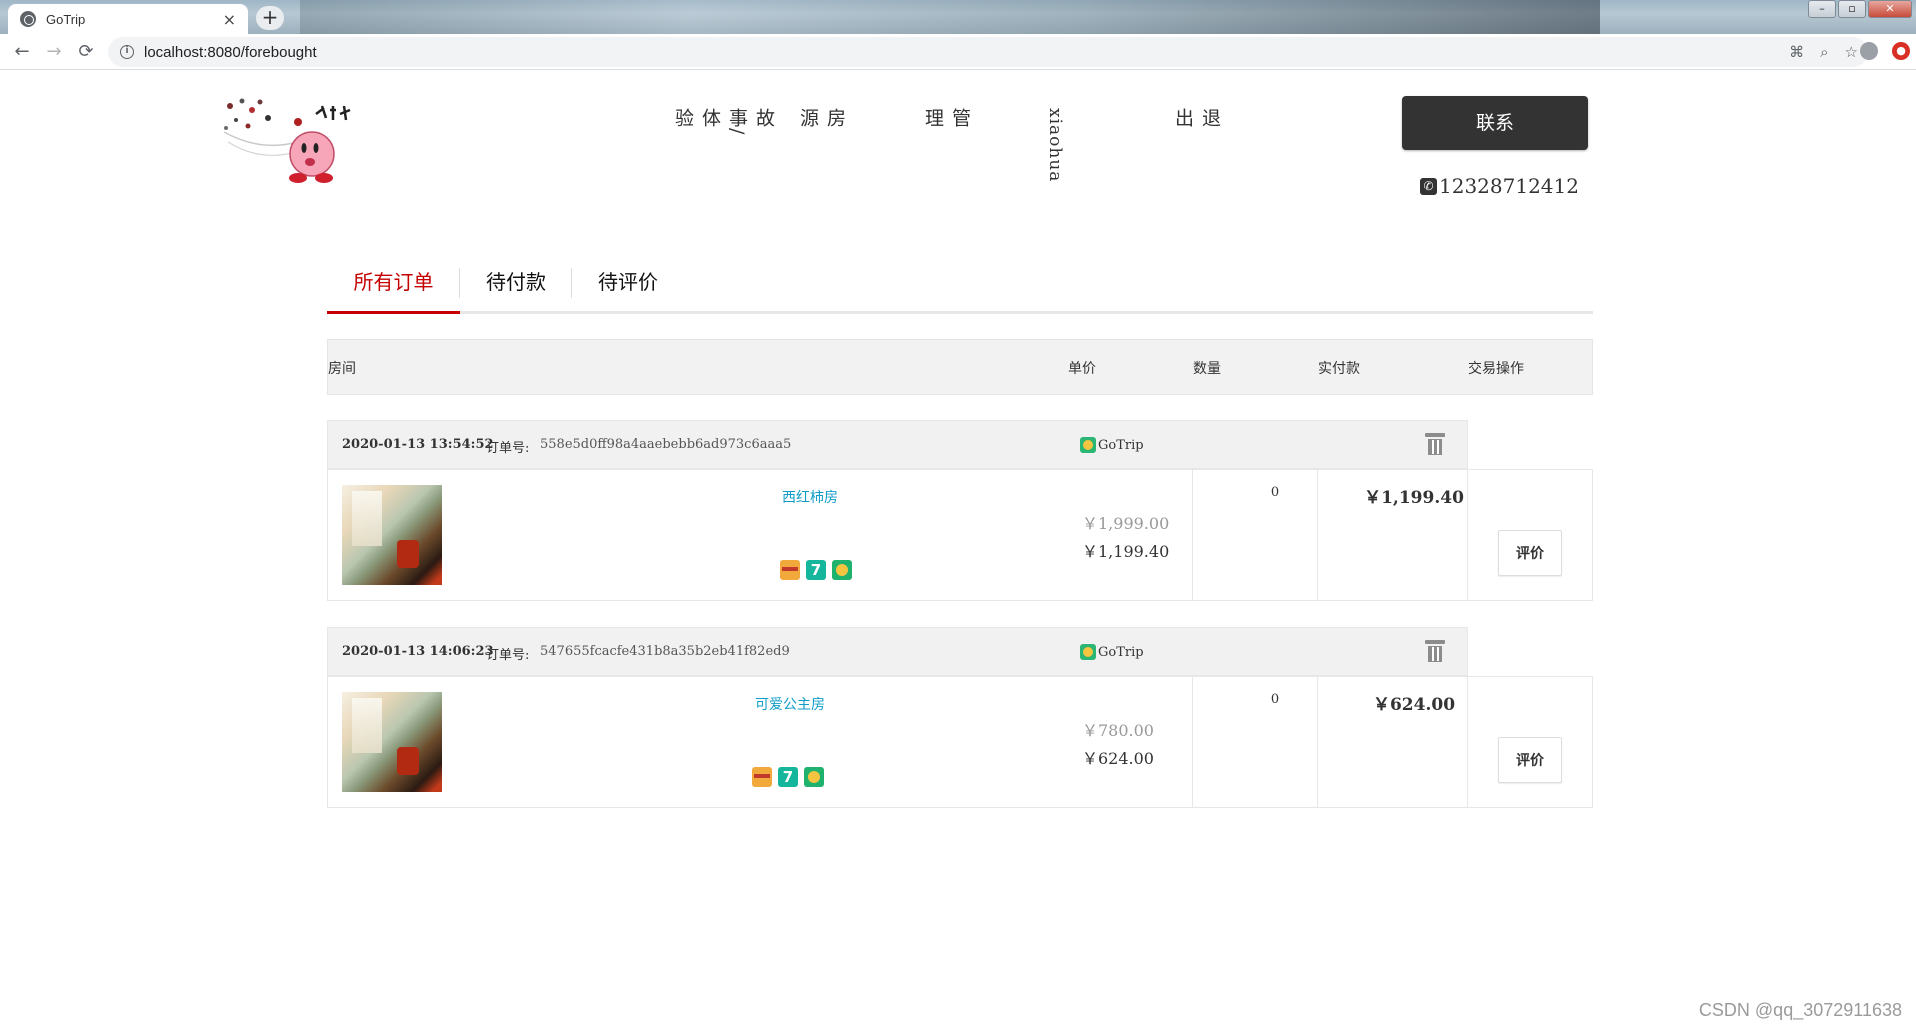 This screenshot has width=1916, height=1033. Describe the element at coordinates (1197, 118) in the screenshot. I see `nav-item-logout: 退出` at that location.